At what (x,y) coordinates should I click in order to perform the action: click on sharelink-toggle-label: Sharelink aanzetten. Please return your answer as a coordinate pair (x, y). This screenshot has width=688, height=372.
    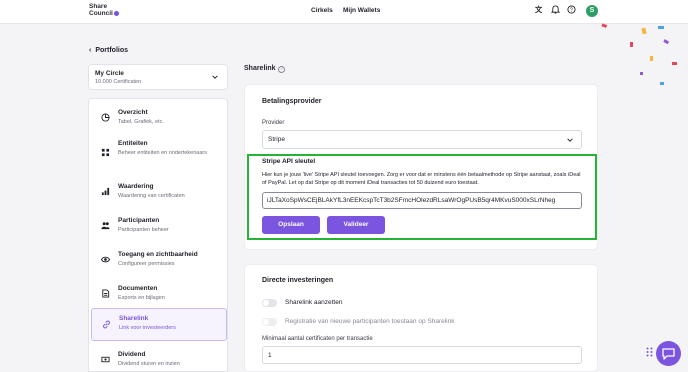
    Looking at the image, I should click on (314, 302).